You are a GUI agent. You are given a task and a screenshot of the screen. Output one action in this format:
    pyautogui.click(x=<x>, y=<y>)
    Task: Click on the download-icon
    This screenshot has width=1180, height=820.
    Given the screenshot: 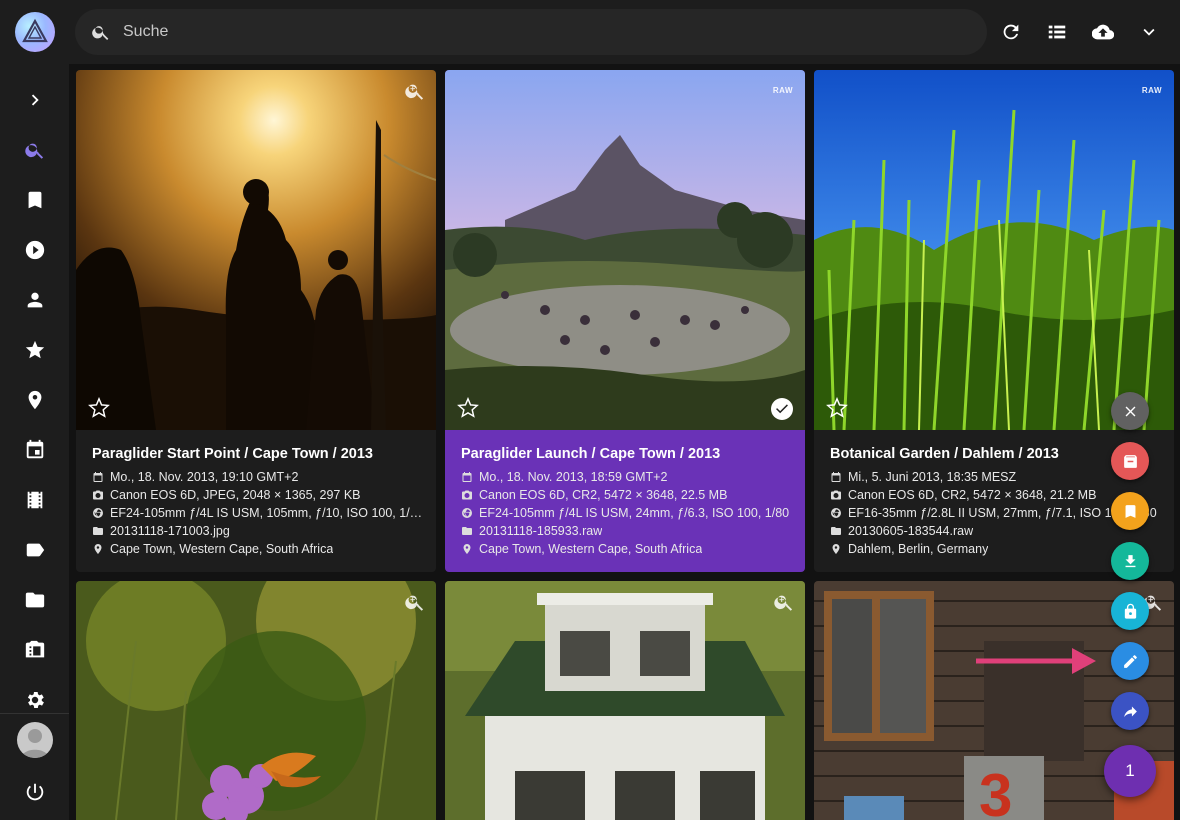 What is the action you would take?
    pyautogui.click(x=1130, y=560)
    